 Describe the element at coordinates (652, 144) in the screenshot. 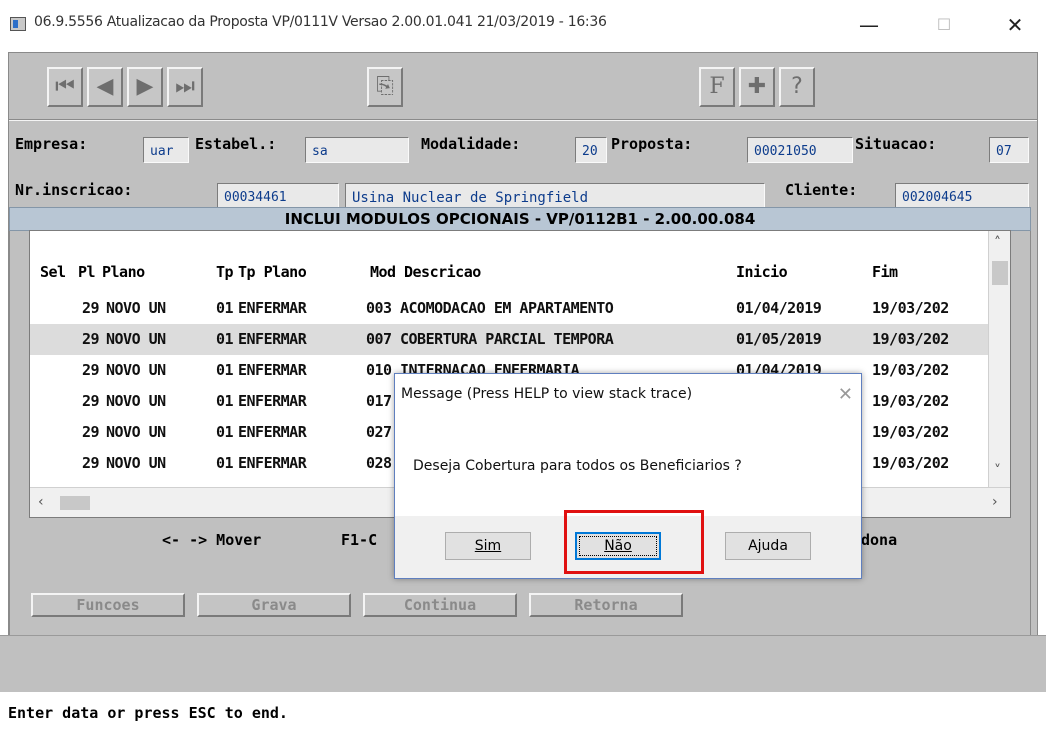

I see `proposta-label: Proposta:` at that location.